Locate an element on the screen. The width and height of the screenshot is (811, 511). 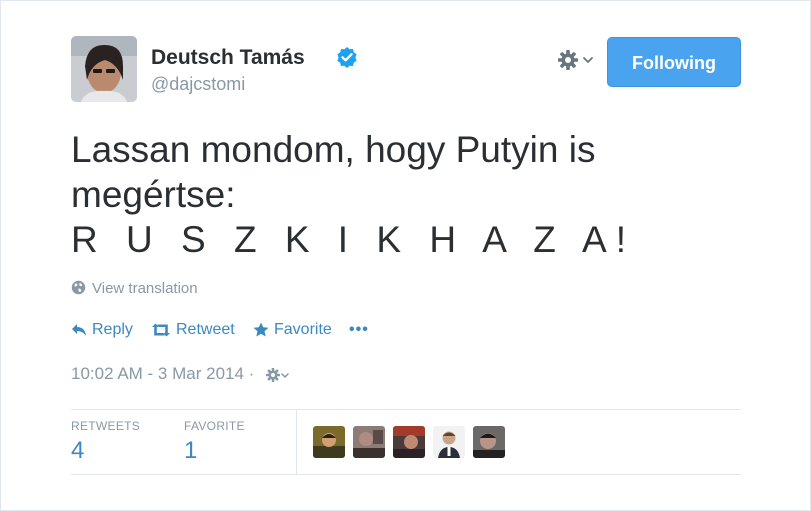
retweets-count: 4 is located at coordinates (78, 450).